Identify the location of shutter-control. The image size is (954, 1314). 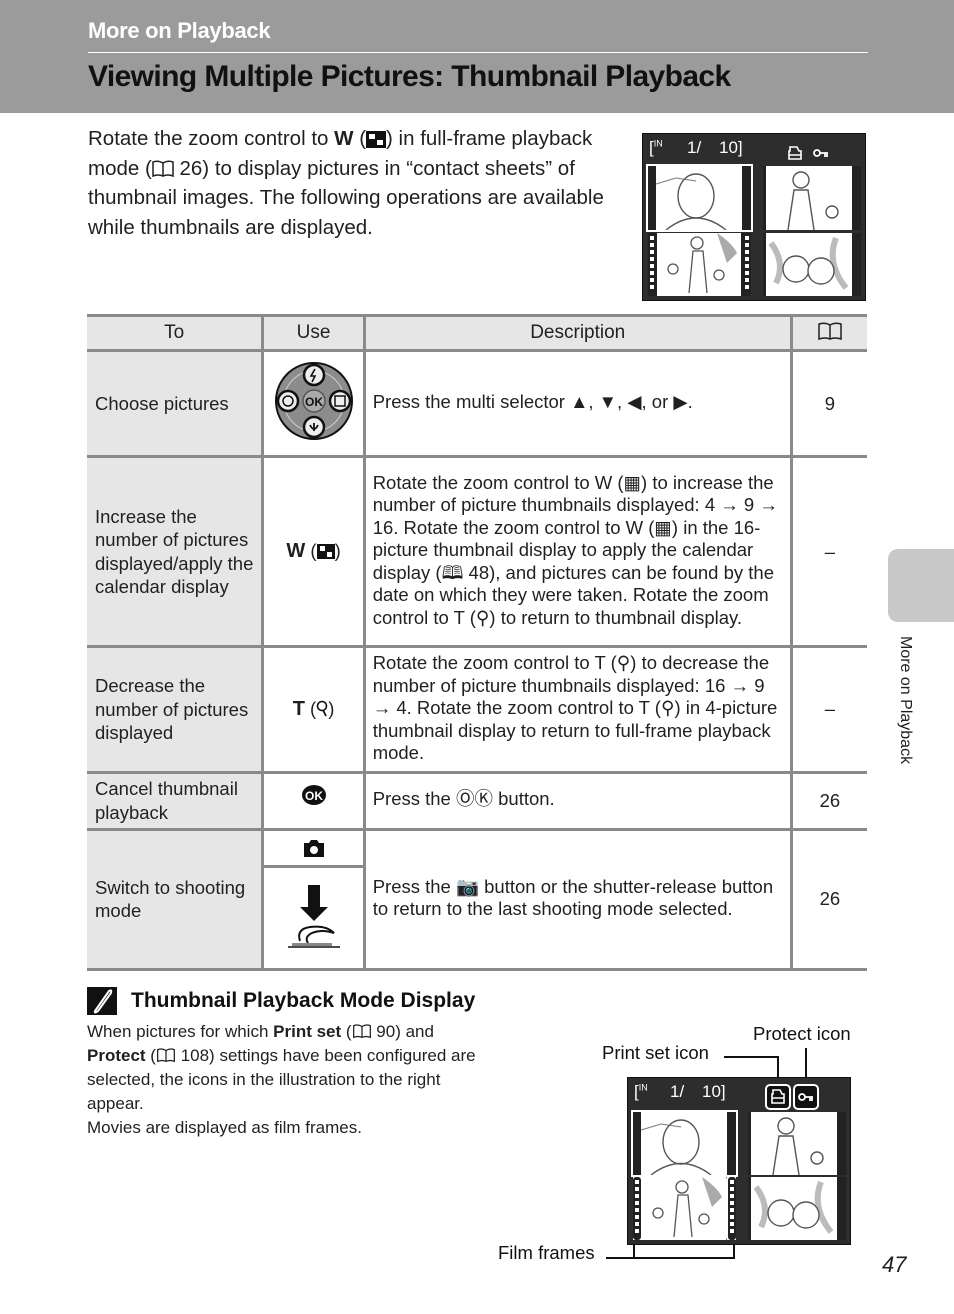
(313, 918).